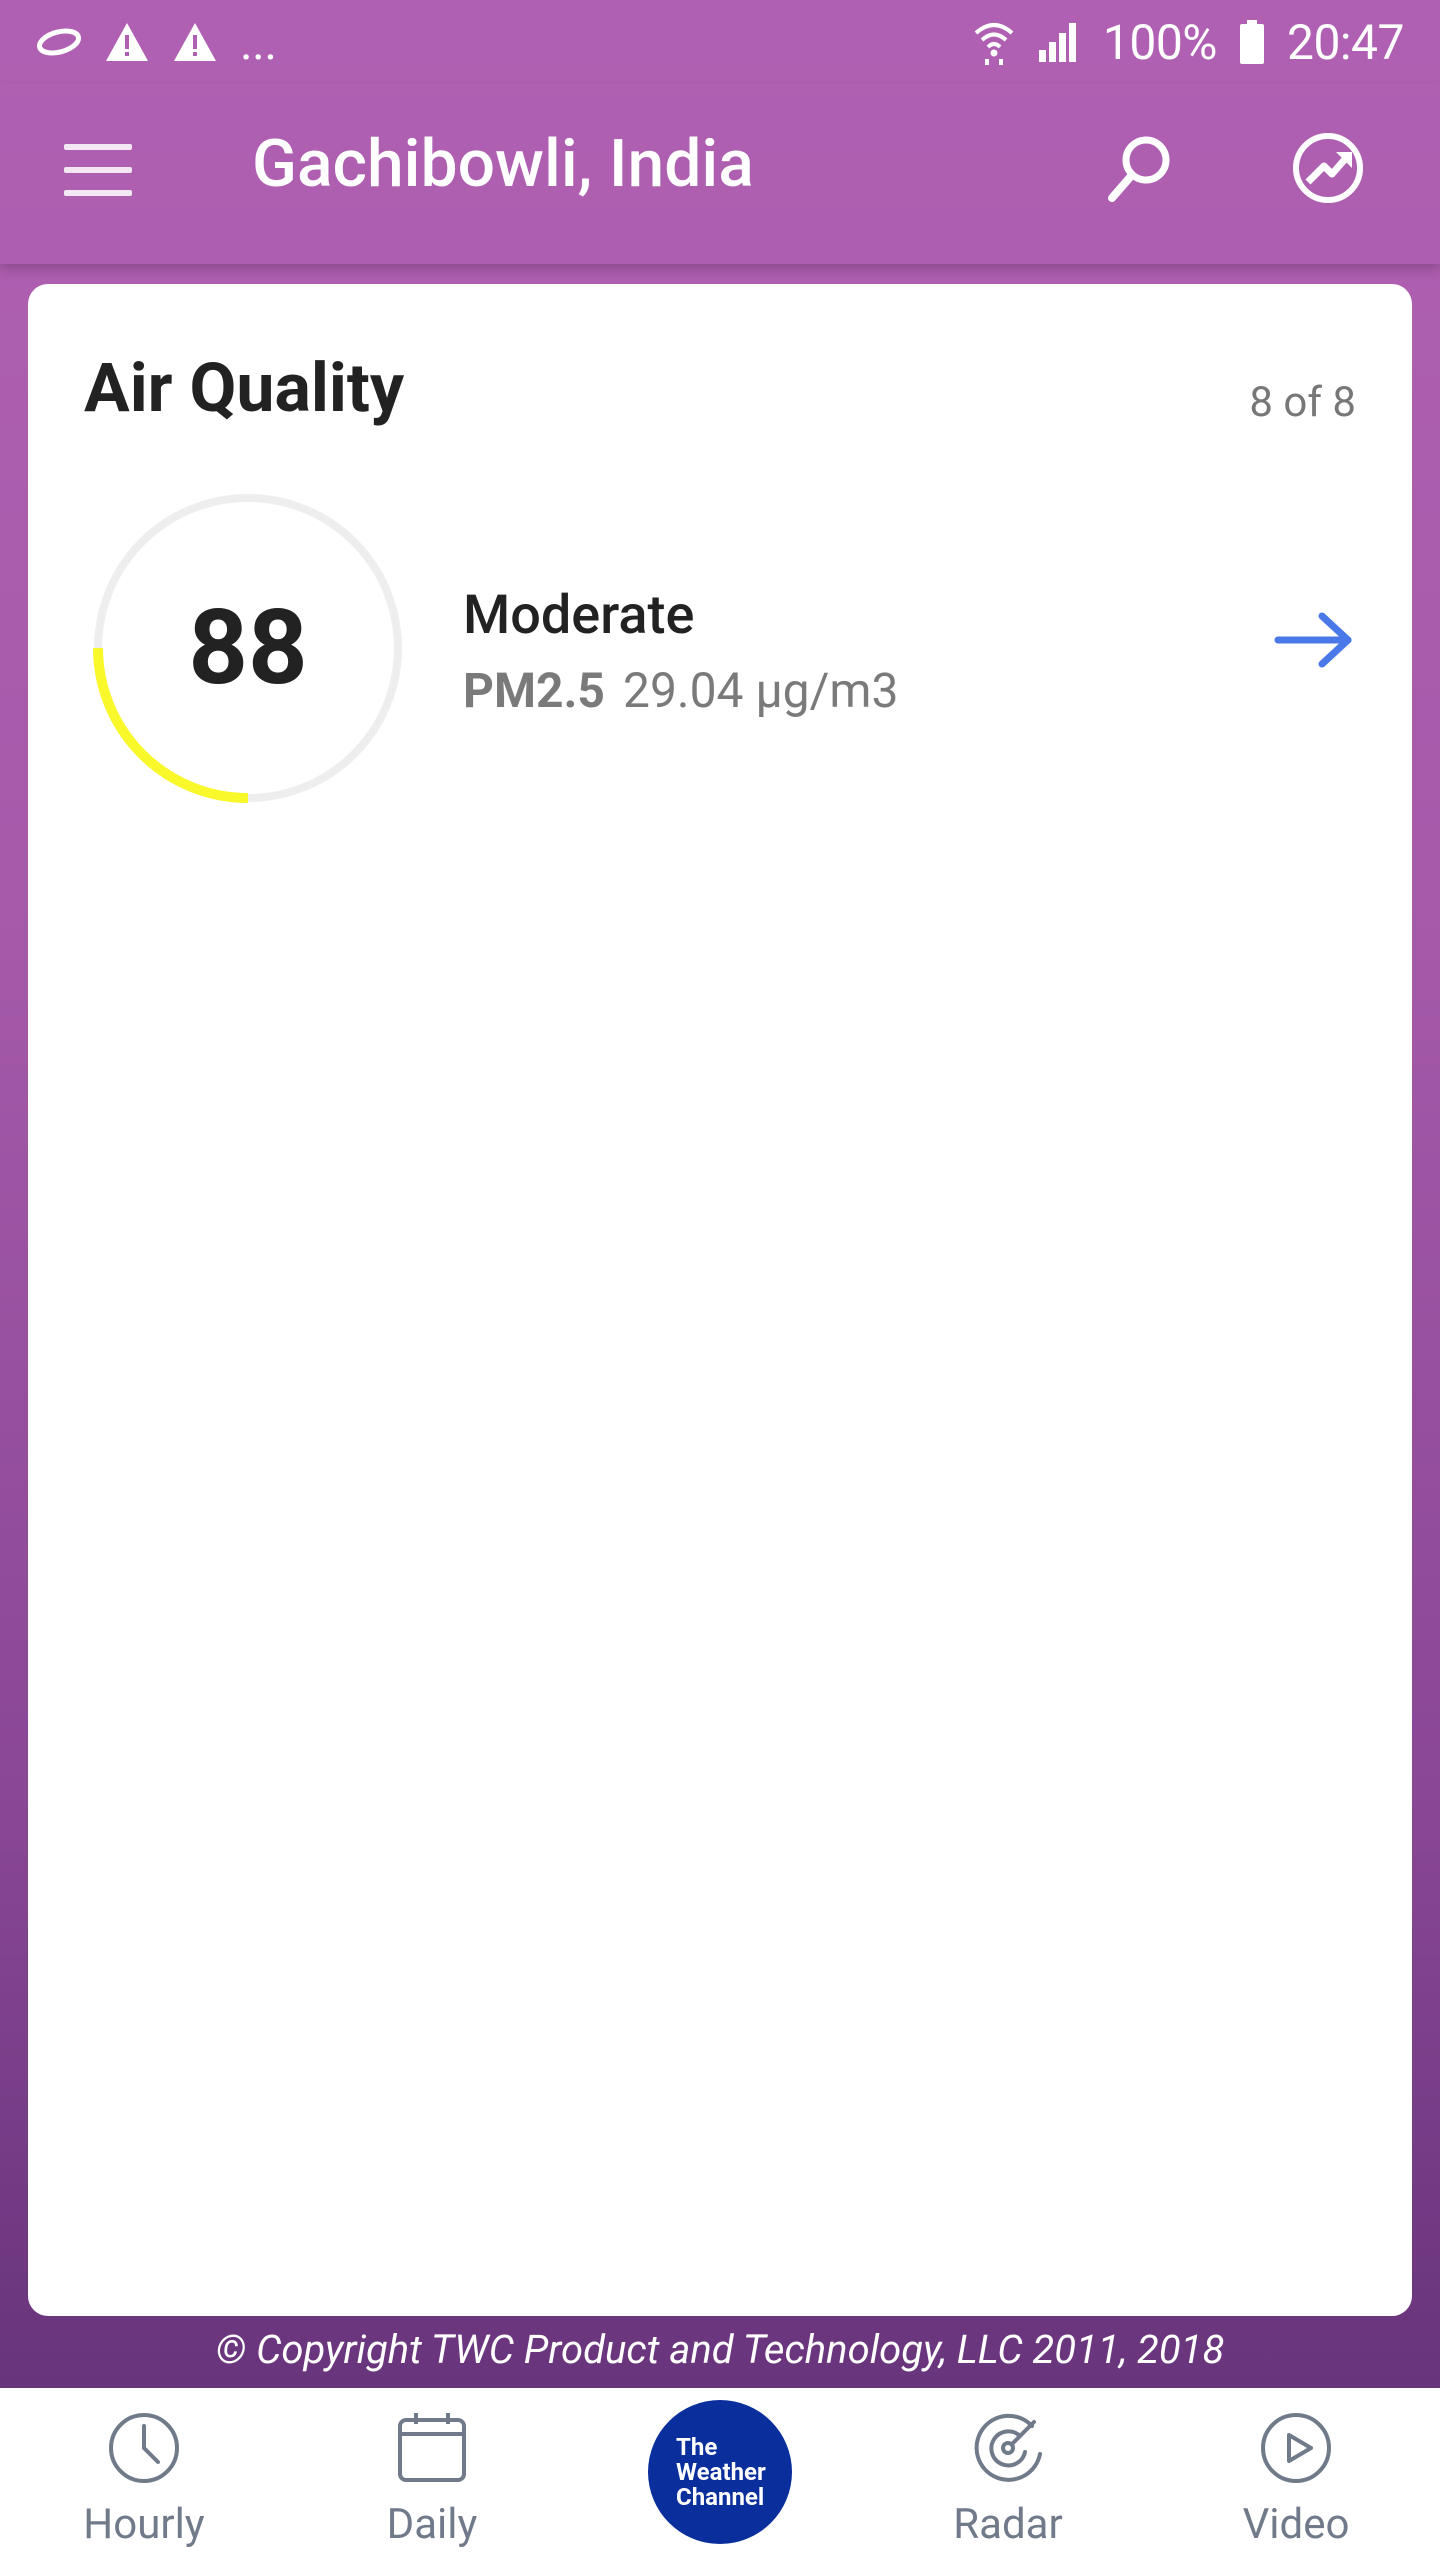 The image size is (1440, 2560). What do you see at coordinates (1251, 42) in the screenshot?
I see `battery-icon` at bounding box center [1251, 42].